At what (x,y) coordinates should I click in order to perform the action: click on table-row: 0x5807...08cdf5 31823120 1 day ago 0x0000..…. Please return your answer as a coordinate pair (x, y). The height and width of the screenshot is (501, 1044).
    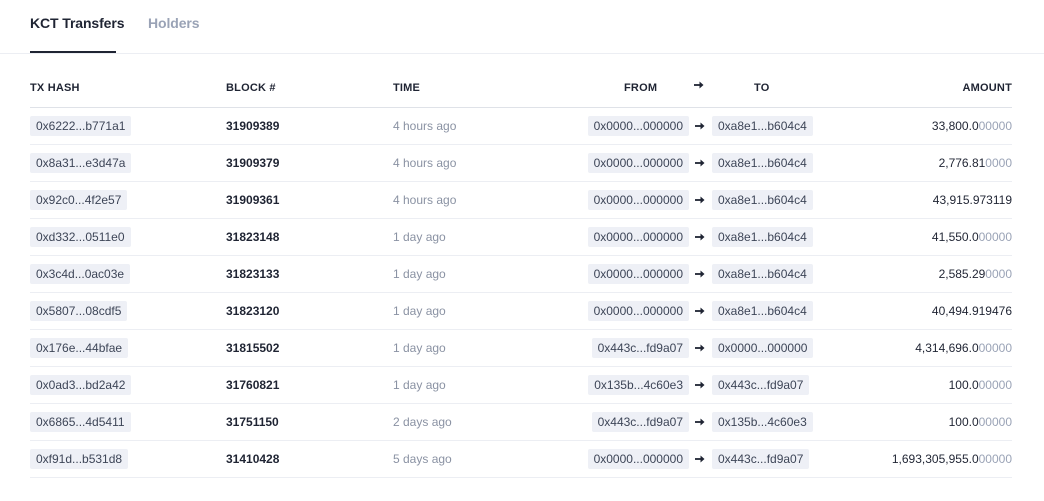
    Looking at the image, I should click on (521, 311).